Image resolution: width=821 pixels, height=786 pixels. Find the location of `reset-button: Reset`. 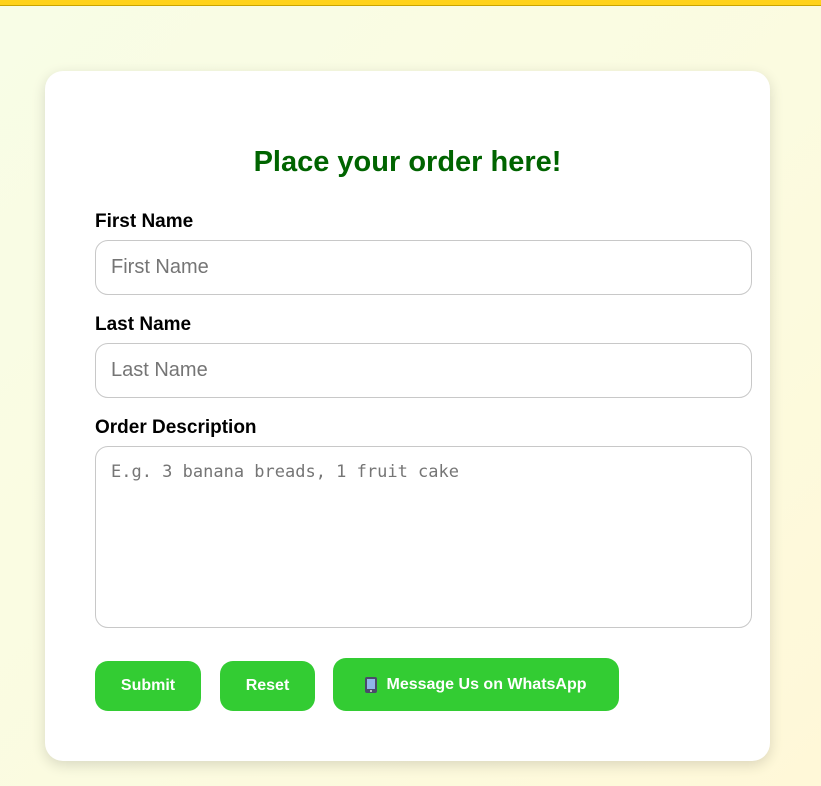

reset-button: Reset is located at coordinates (267, 686).